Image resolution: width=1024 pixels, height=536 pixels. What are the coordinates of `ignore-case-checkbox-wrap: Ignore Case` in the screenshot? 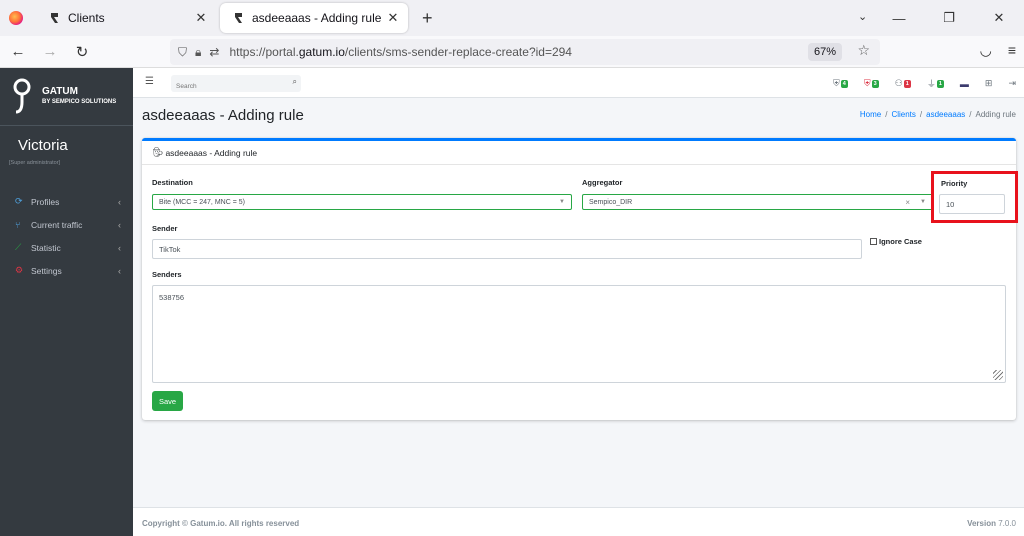 It's located at (896, 241).